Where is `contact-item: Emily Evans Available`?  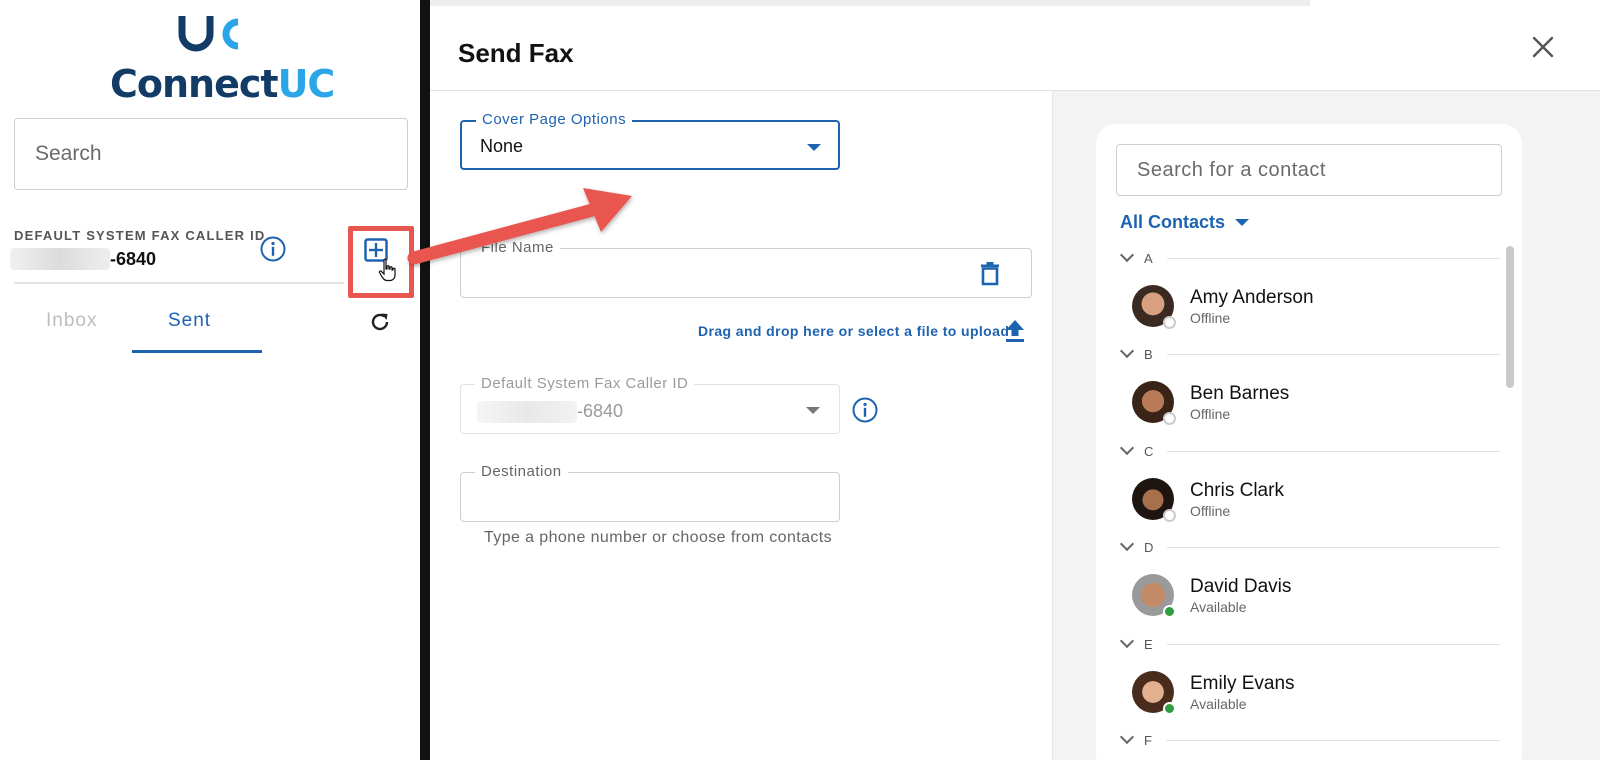 contact-item: Emily Evans Available is located at coordinates (1310, 692).